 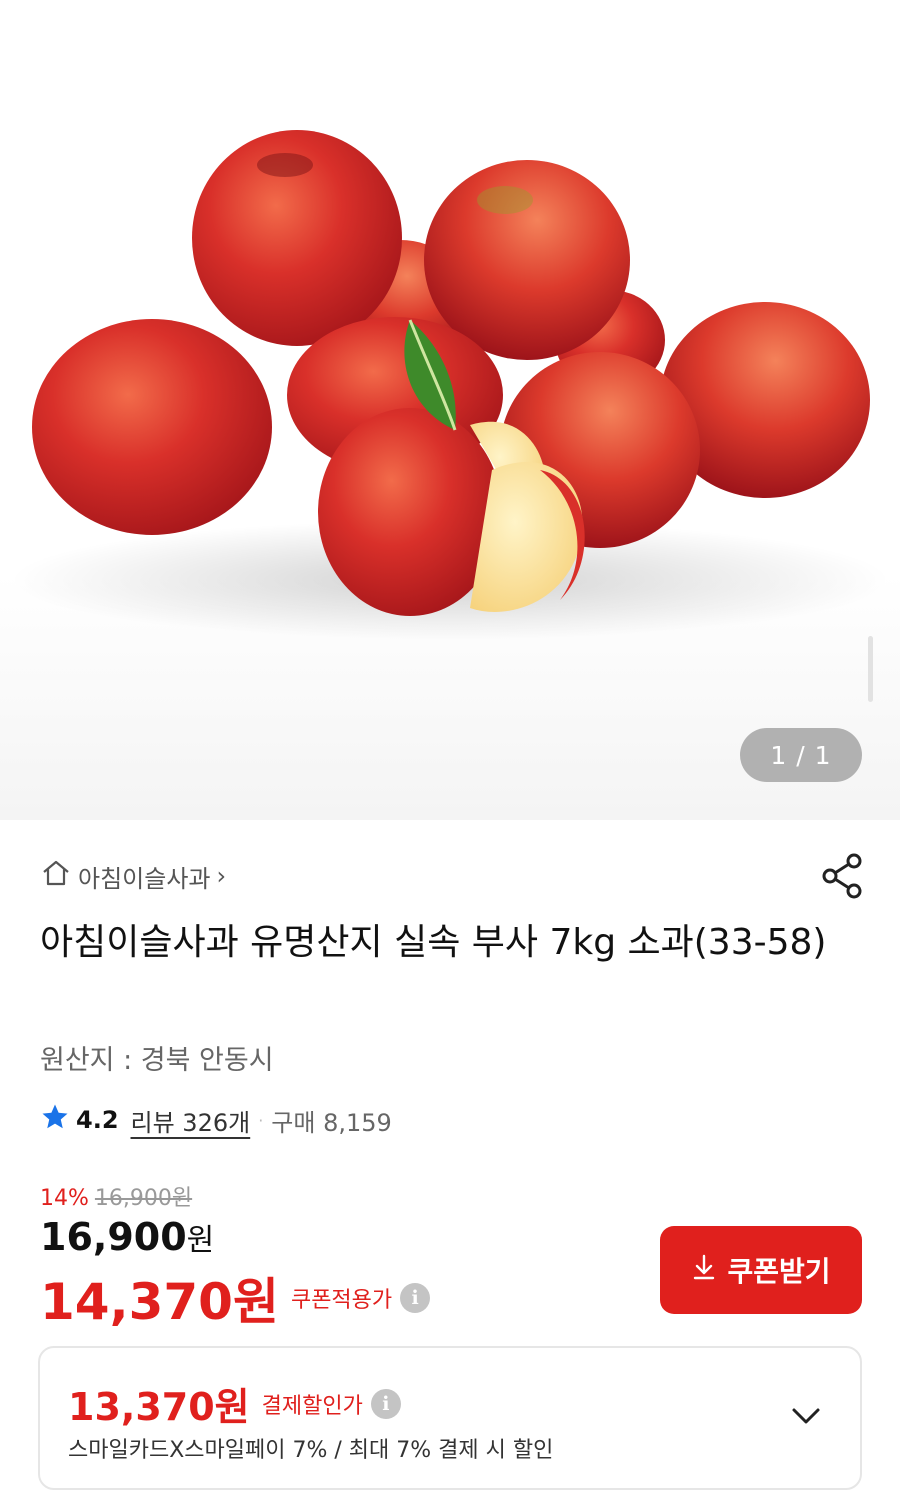 I want to click on download-icon, so click(x=704, y=1270).